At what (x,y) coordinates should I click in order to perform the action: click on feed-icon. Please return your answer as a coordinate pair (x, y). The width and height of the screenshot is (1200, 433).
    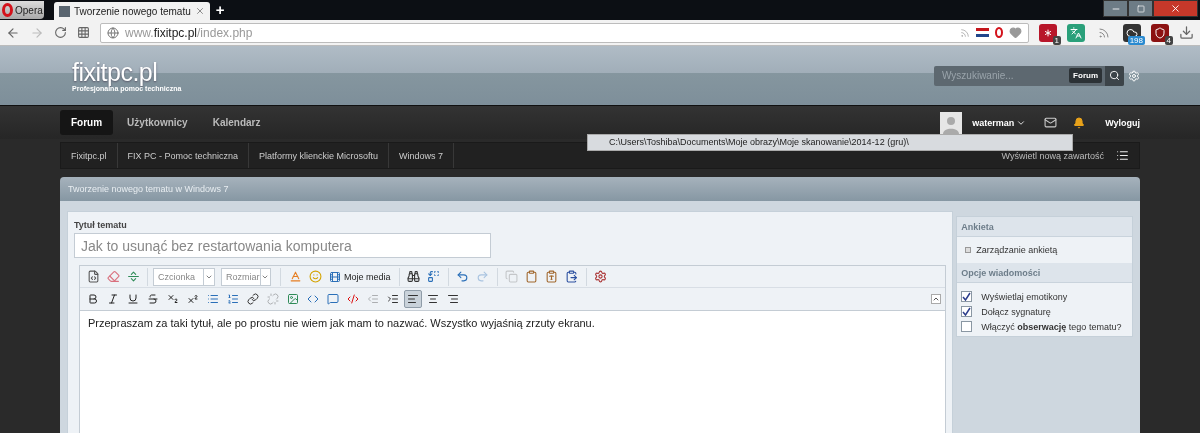
    Looking at the image, I should click on (1104, 32).